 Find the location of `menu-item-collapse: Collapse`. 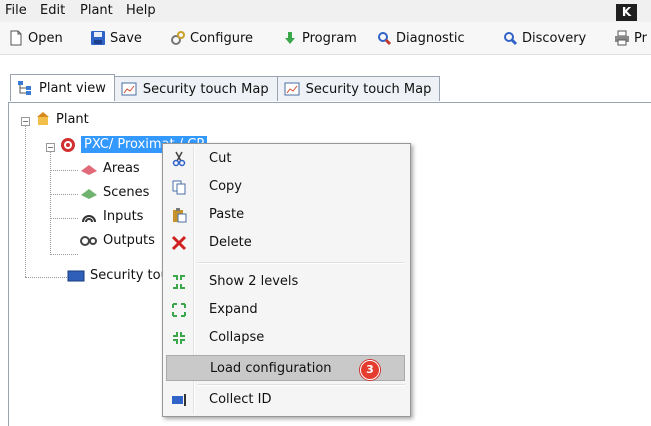

menu-item-collapse: Collapse is located at coordinates (285, 338).